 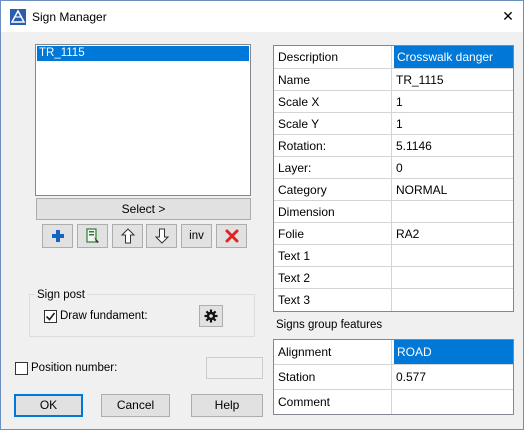 What do you see at coordinates (48, 405) in the screenshot?
I see `ok-button: OK` at bounding box center [48, 405].